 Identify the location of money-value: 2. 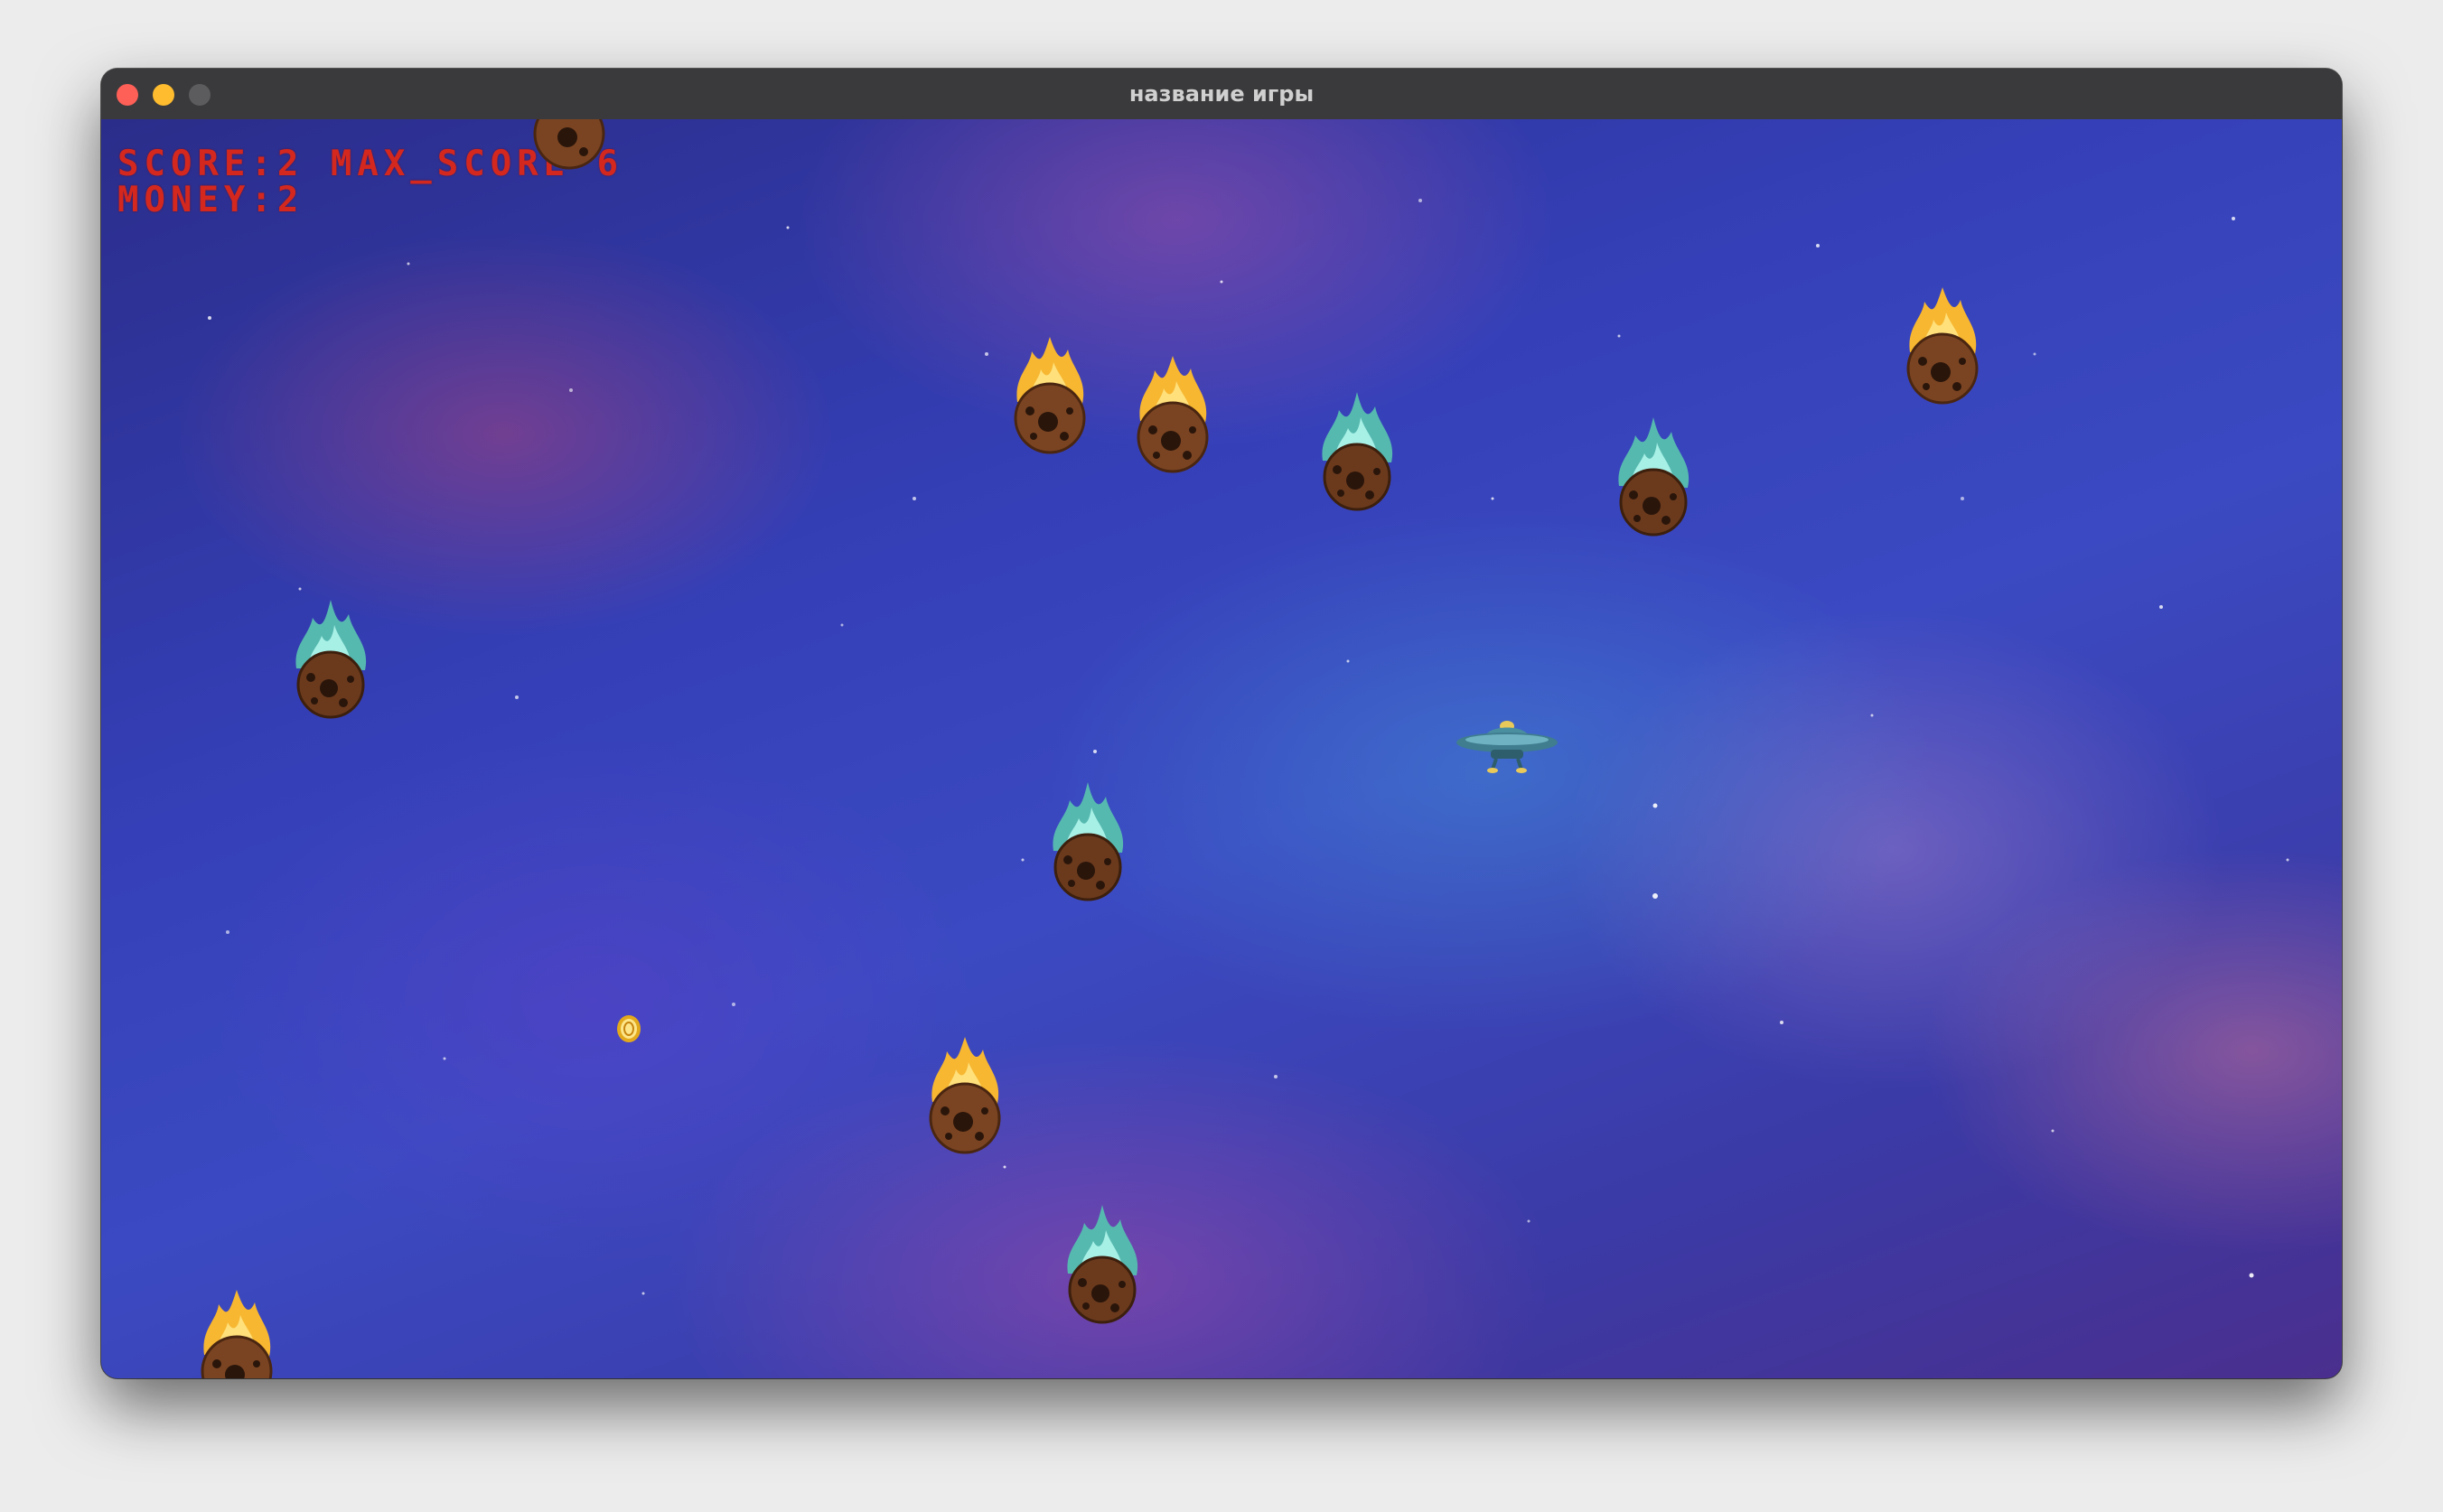
(290, 200).